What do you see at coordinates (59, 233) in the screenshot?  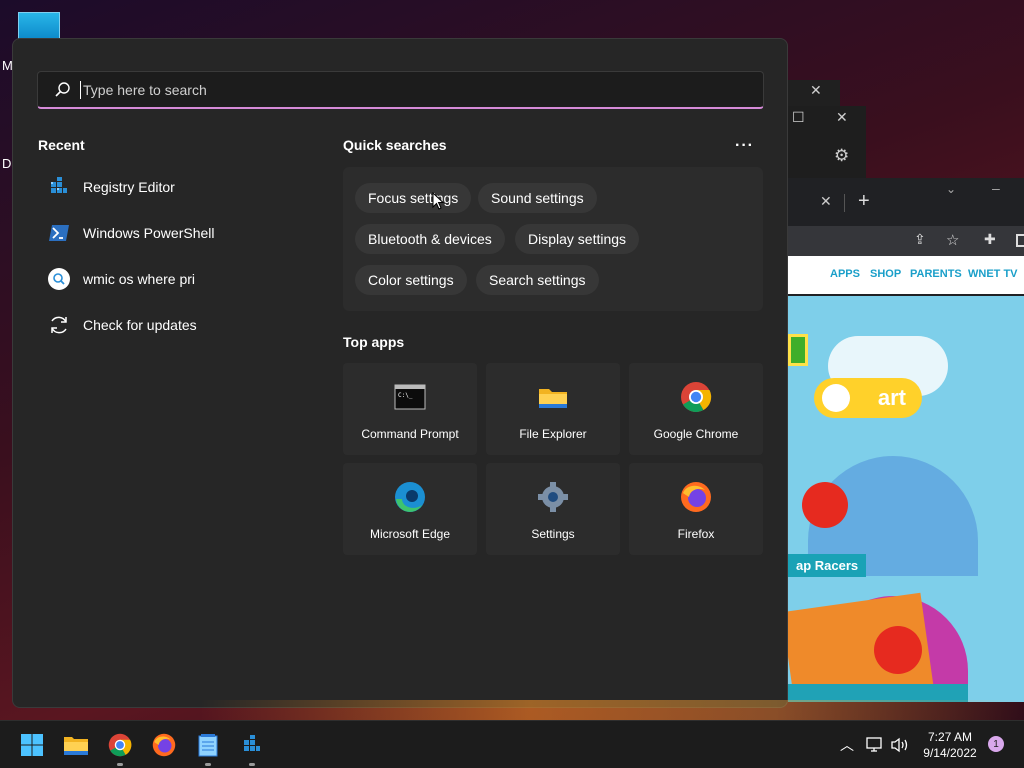 I see `powershell-icon` at bounding box center [59, 233].